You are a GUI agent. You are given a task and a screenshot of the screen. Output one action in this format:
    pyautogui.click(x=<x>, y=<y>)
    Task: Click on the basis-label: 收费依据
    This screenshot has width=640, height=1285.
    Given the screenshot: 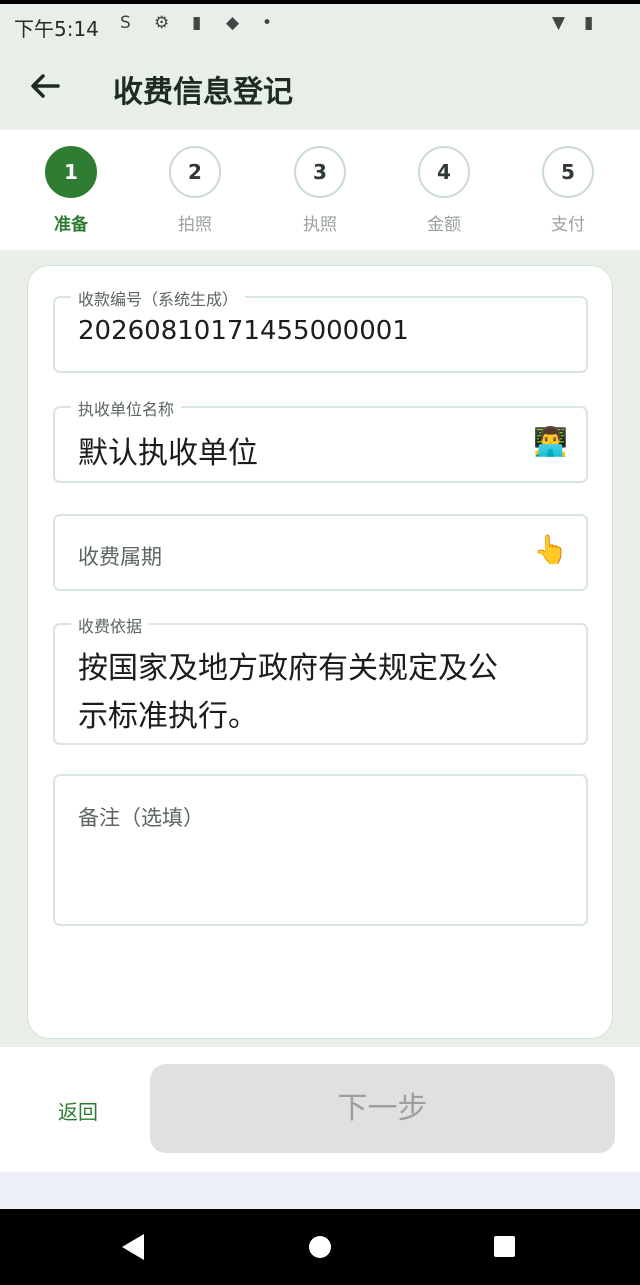 What is the action you would take?
    pyautogui.click(x=110, y=625)
    